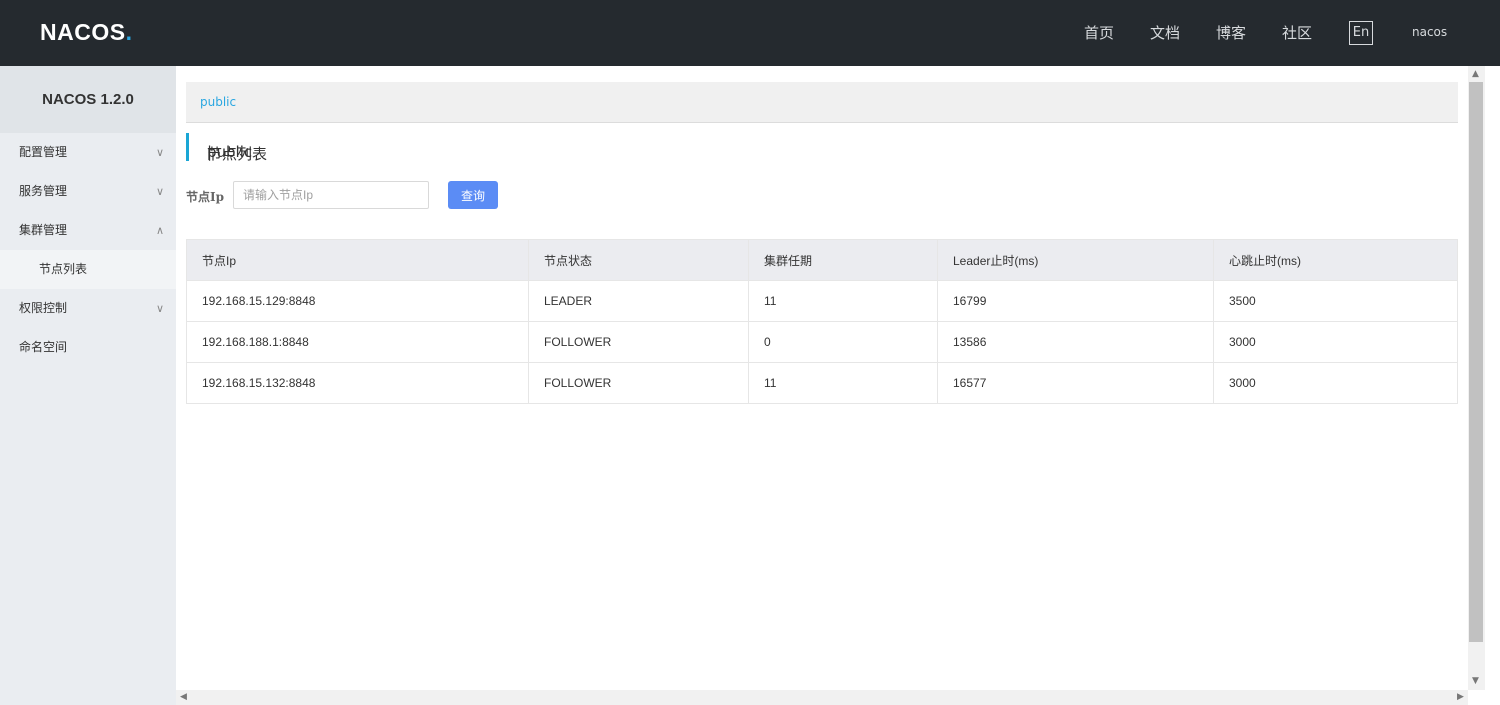  I want to click on cell-node-ip: 192.168.15.129:8848, so click(357, 301).